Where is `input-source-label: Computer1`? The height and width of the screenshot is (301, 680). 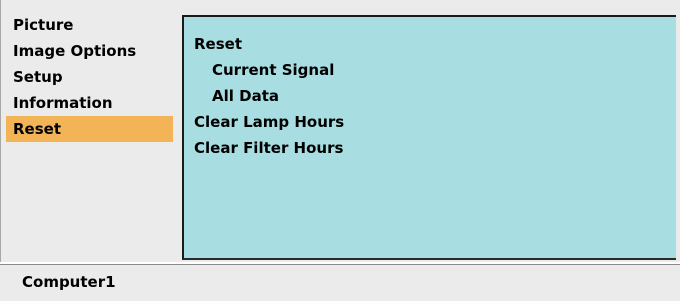 input-source-label: Computer1 is located at coordinates (69, 282).